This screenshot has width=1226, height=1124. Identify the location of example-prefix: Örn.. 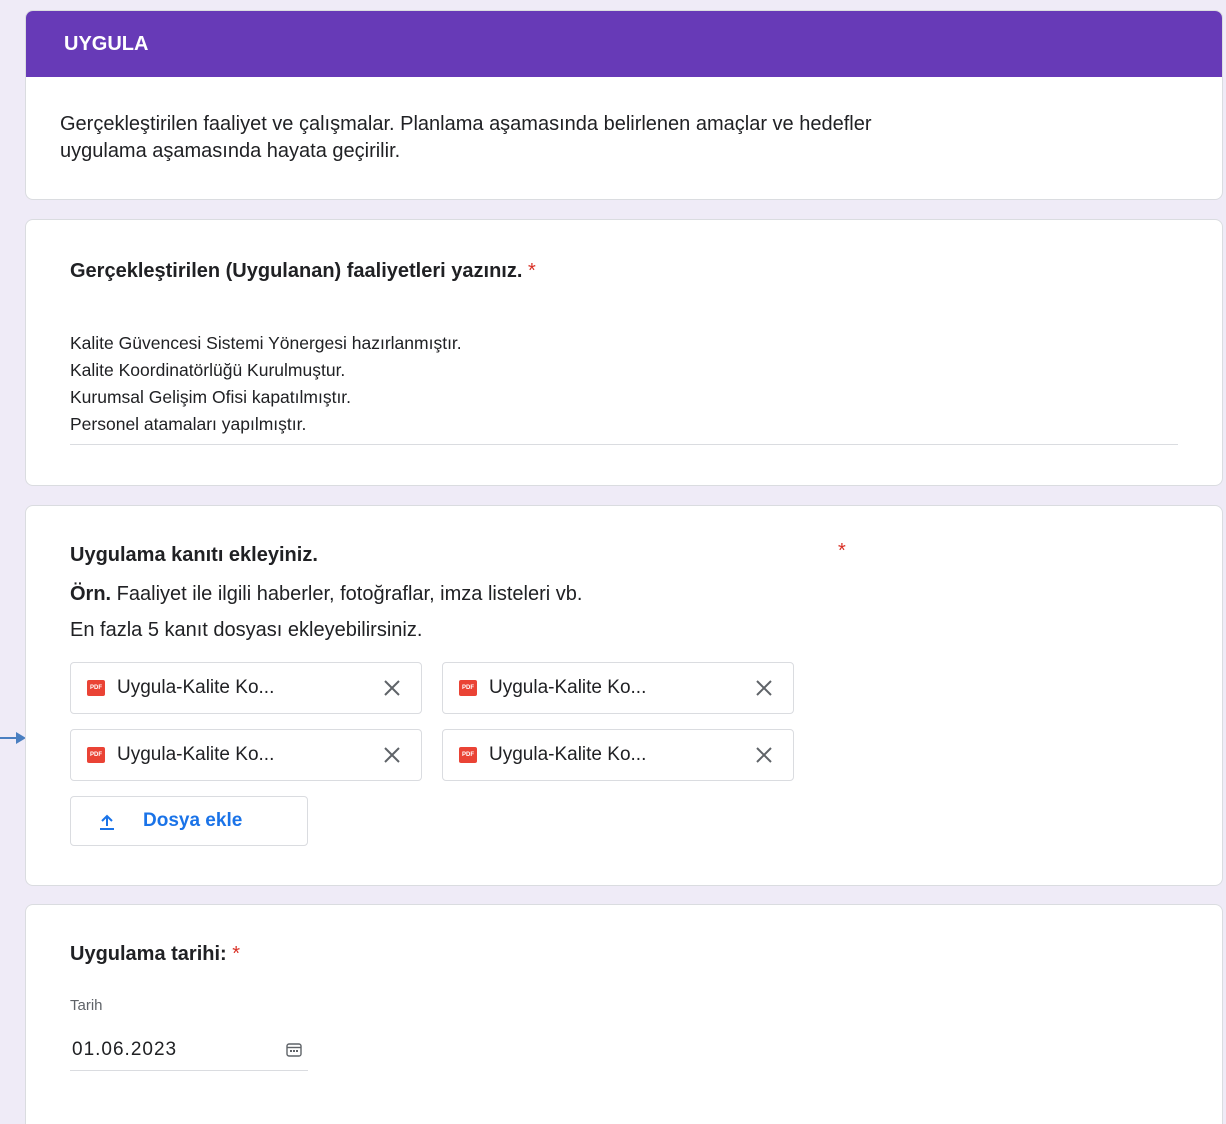
(91, 594).